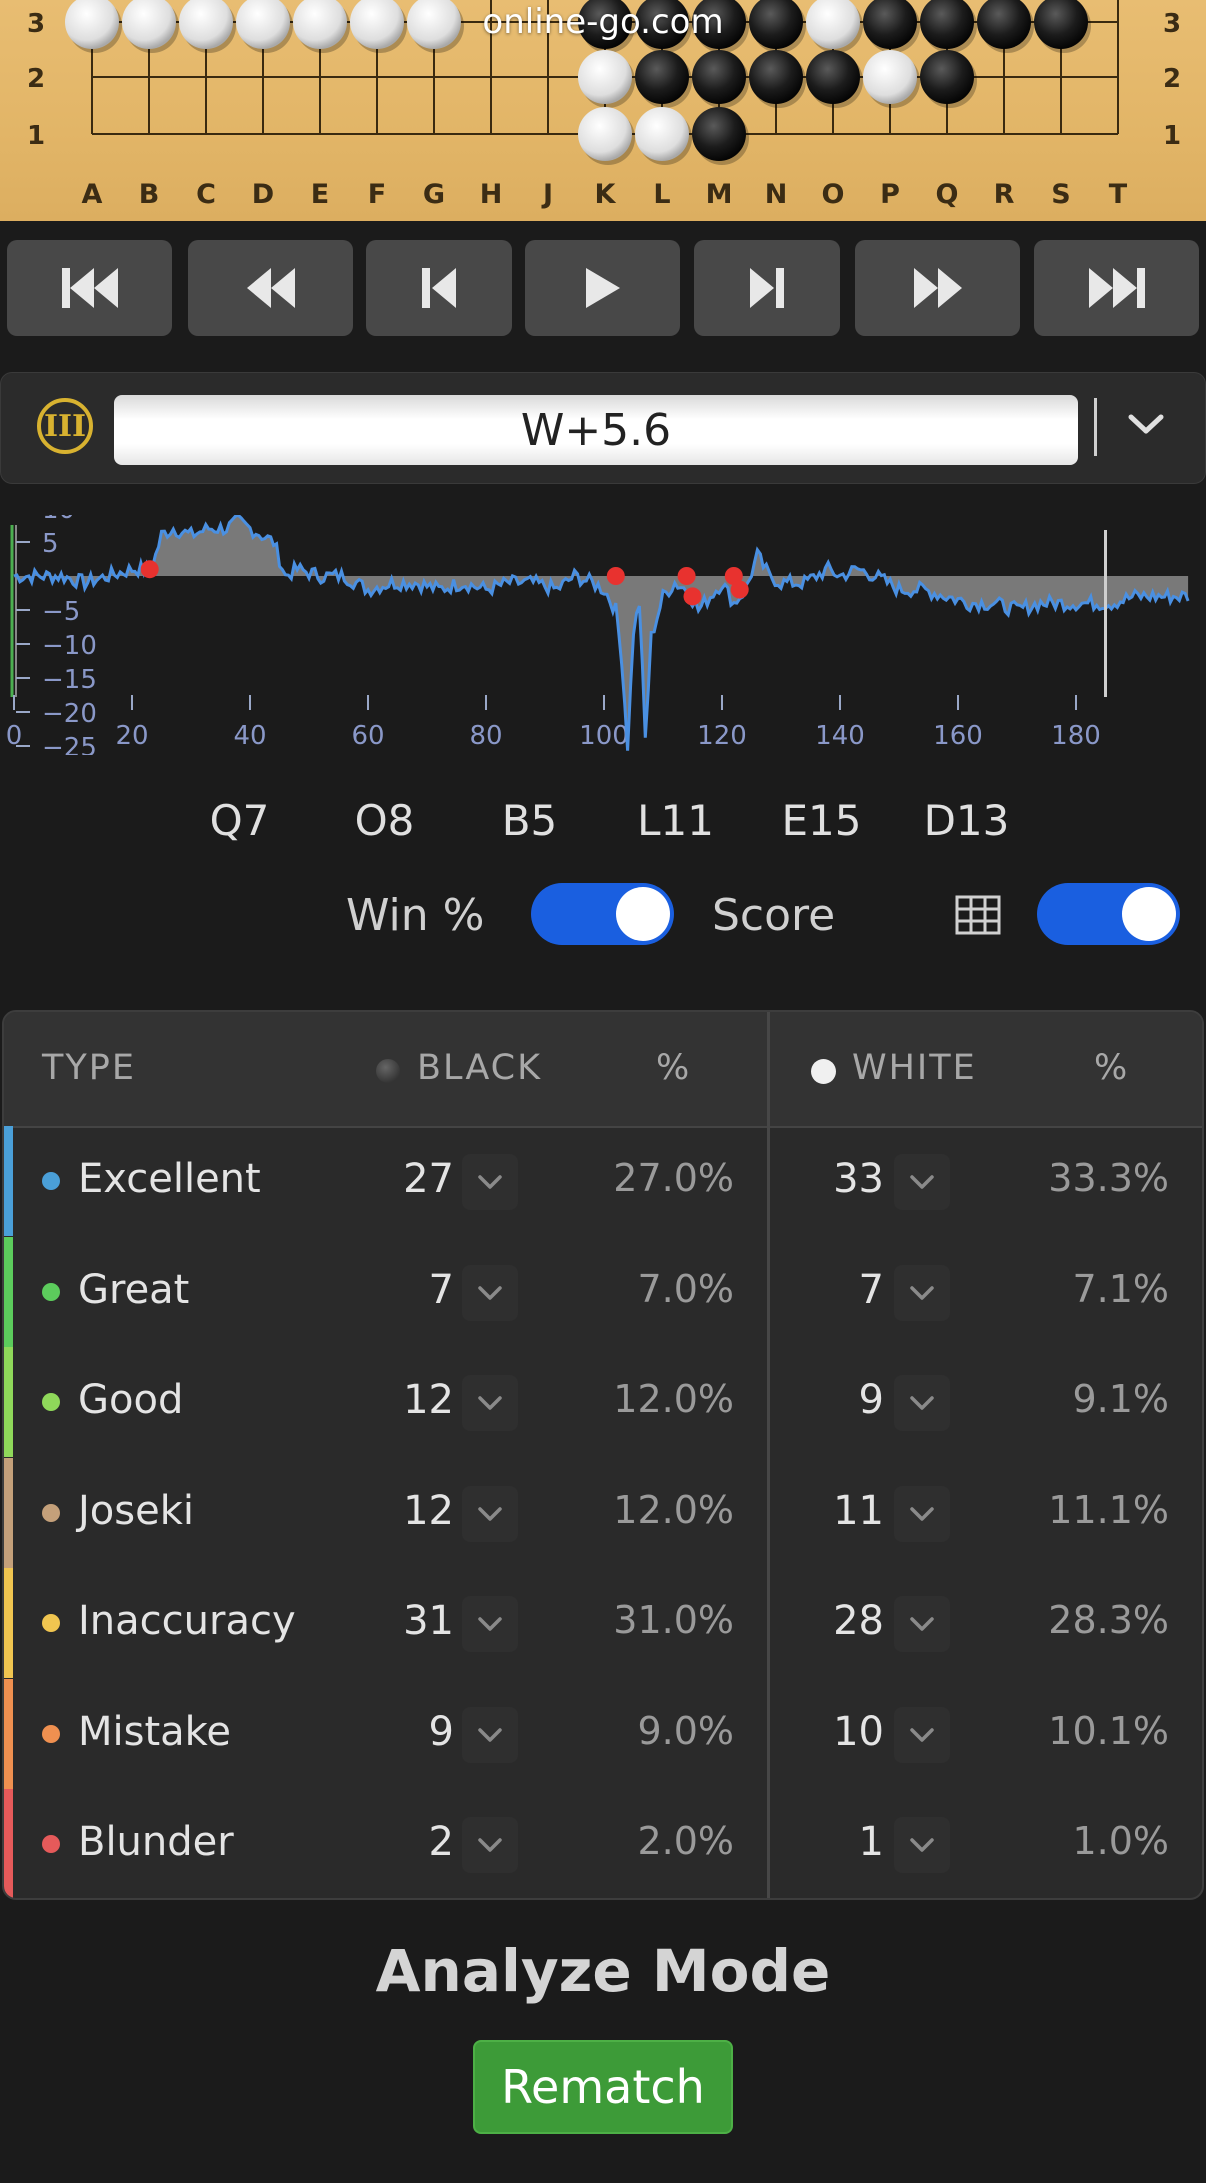 The image size is (1206, 2183). I want to click on skip-to-start-icon, so click(89, 288).